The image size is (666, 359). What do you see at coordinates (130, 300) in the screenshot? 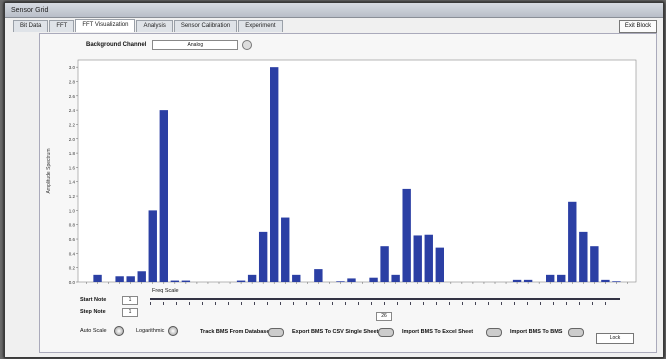
I see `start-input: 1` at bounding box center [130, 300].